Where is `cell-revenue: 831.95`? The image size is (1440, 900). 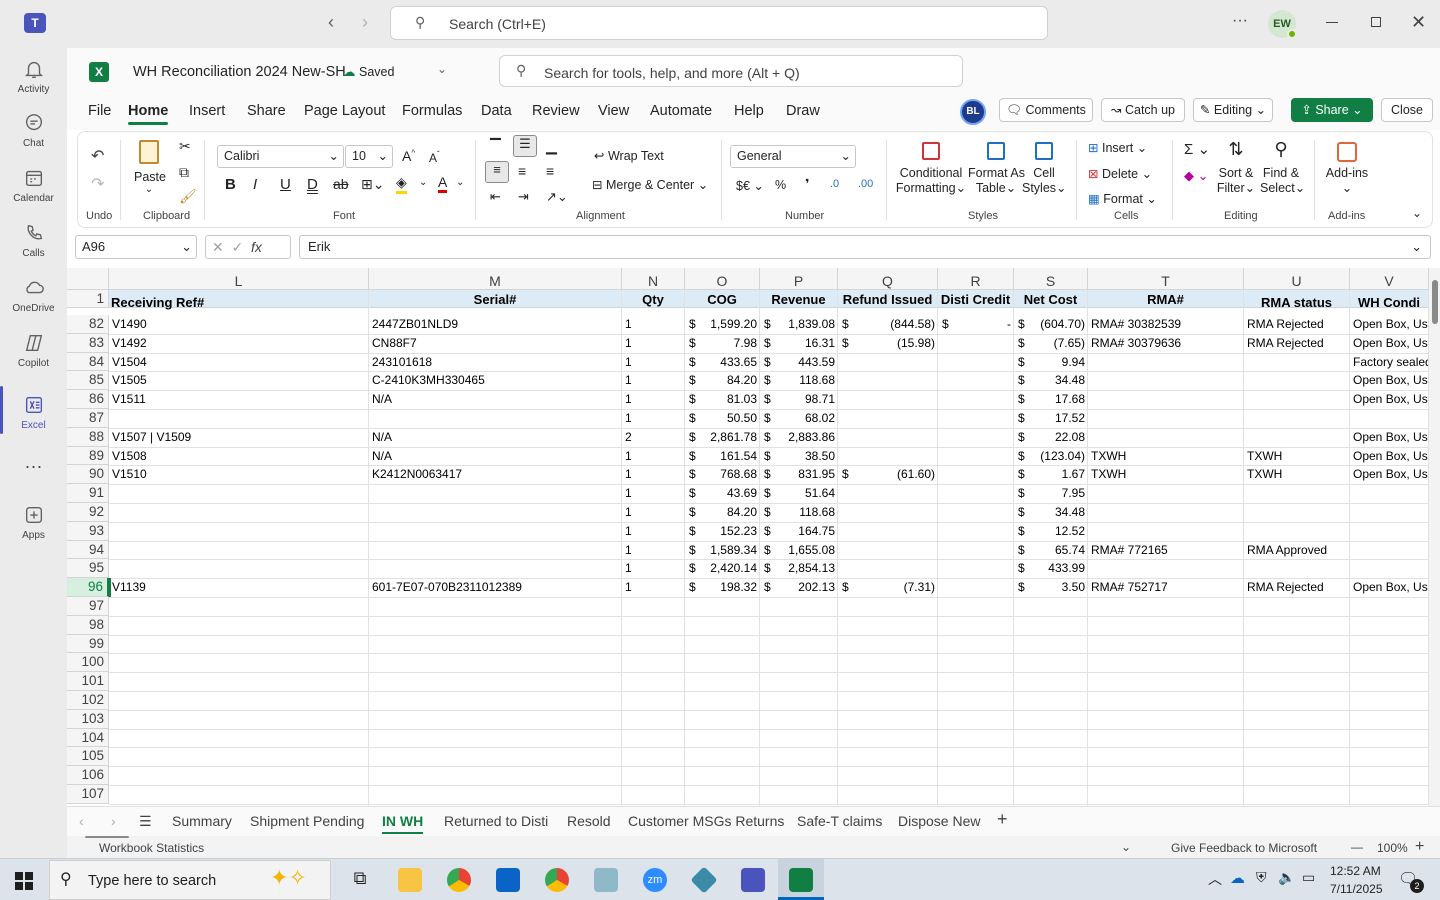
cell-revenue: 831.95 is located at coordinates (799, 474).